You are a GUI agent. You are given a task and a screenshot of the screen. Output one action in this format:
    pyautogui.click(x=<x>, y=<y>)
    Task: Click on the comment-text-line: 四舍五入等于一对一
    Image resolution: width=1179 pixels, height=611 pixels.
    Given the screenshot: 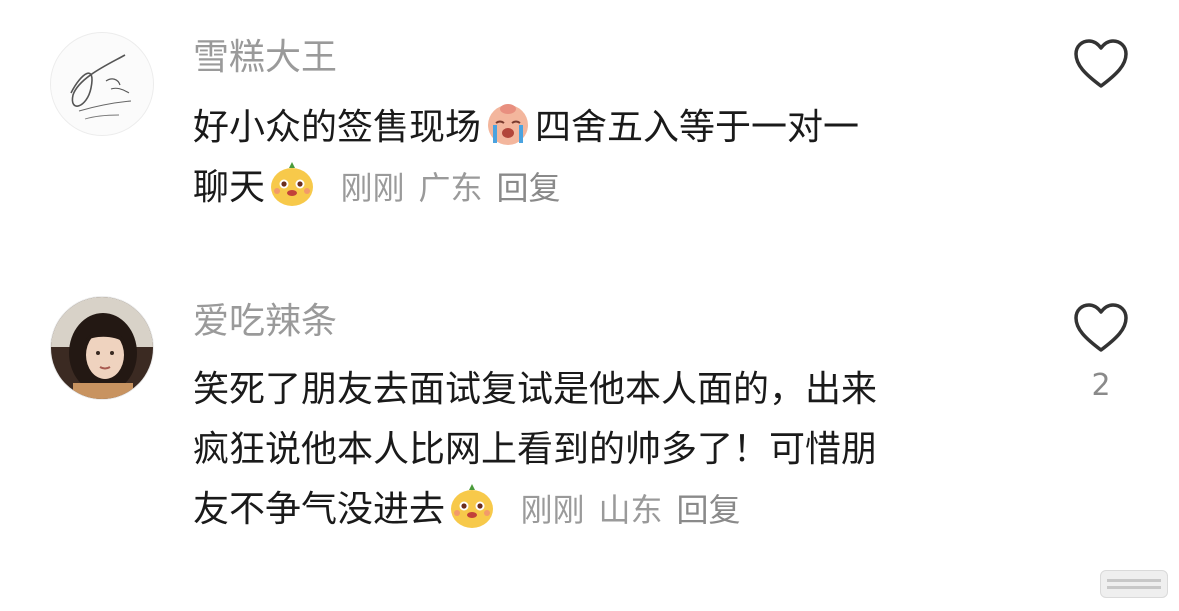 What is the action you would take?
    pyautogui.click(x=697, y=127)
    